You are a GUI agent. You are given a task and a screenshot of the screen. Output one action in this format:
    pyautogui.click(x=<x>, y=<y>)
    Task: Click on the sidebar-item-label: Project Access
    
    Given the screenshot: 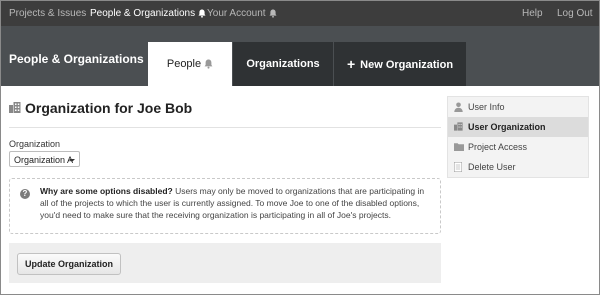 What is the action you would take?
    pyautogui.click(x=498, y=147)
    